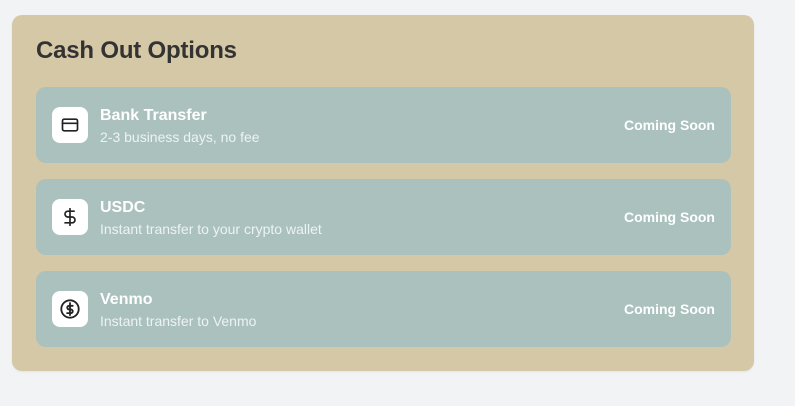  I want to click on option-description: 2-3 business days, no fee, so click(180, 137).